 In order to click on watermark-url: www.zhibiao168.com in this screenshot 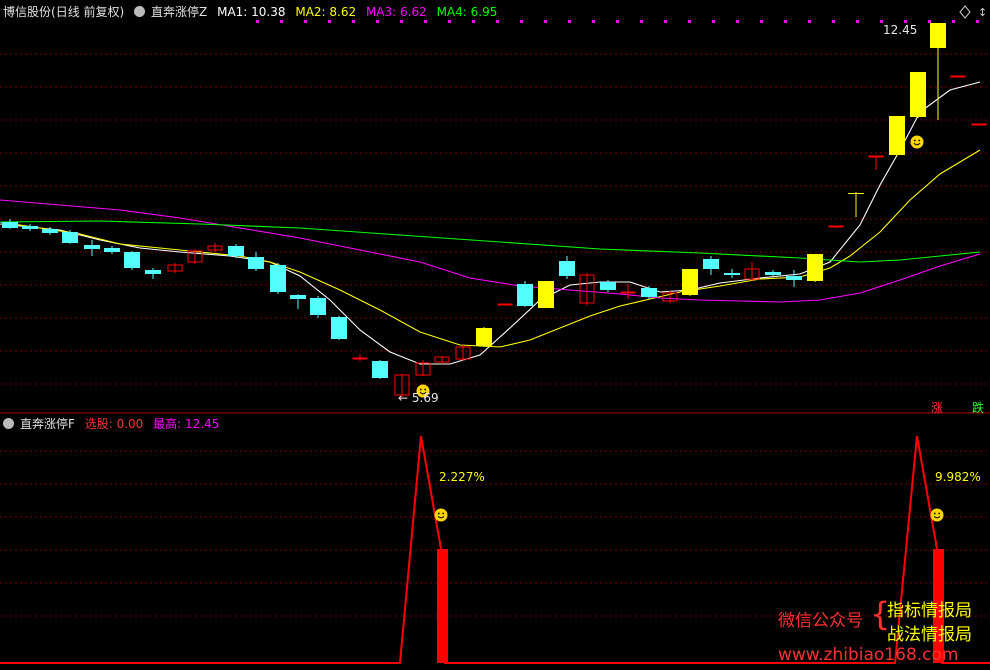, I will do `click(868, 655)`.